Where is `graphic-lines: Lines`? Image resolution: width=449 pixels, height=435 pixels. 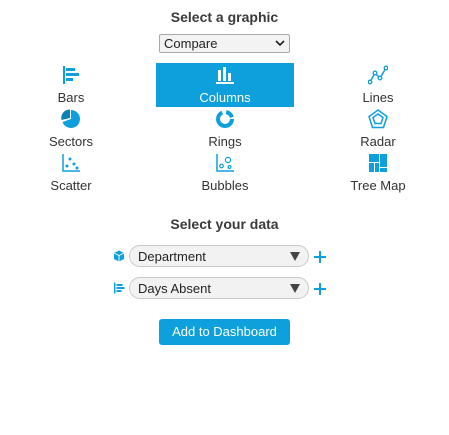
graphic-lines: Lines is located at coordinates (378, 85).